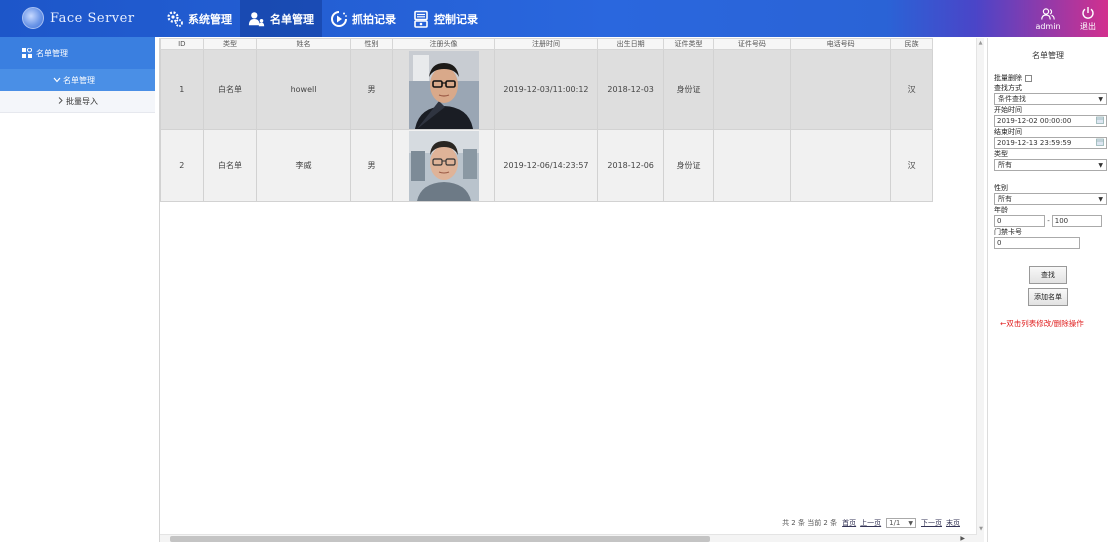 Image resolution: width=1108 pixels, height=542 pixels. What do you see at coordinates (931, 523) in the screenshot?
I see `next-page-link: 下一页` at bounding box center [931, 523].